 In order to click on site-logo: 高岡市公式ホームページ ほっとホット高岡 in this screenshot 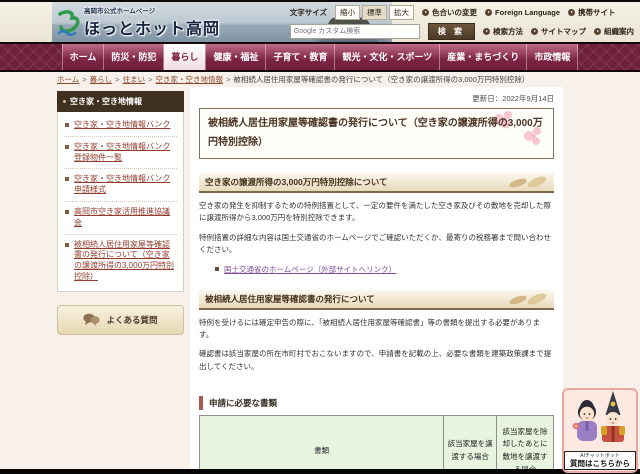, I will do `click(138, 22)`.